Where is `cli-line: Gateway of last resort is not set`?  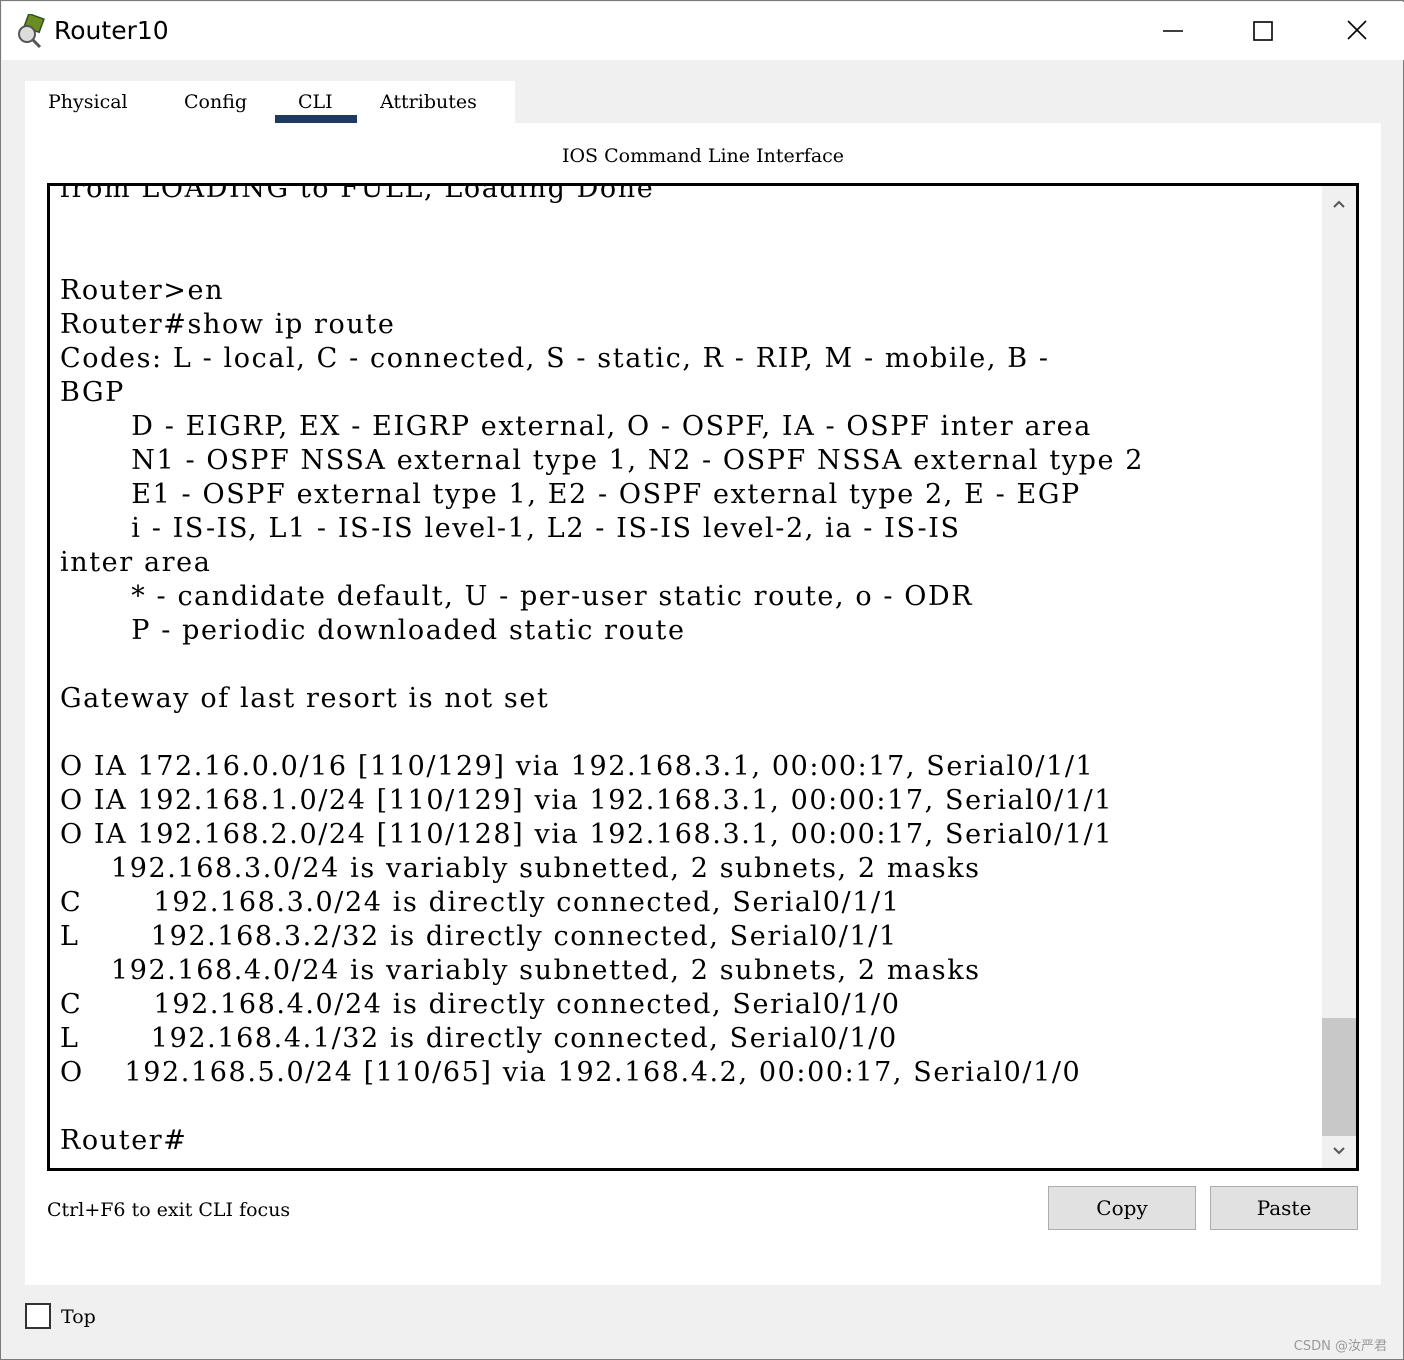 cli-line: Gateway of last resort is not set is located at coordinates (305, 698).